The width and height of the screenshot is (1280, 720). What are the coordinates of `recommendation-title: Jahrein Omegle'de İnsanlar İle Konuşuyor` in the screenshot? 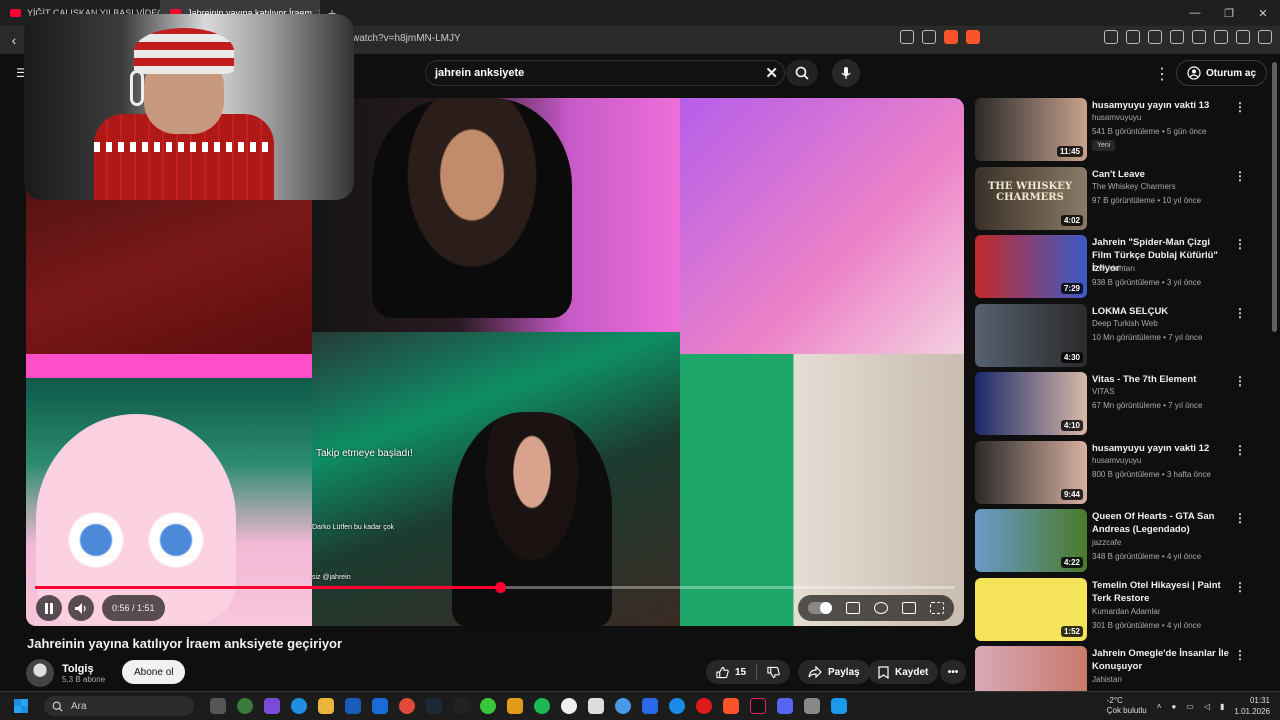 It's located at (1162, 660).